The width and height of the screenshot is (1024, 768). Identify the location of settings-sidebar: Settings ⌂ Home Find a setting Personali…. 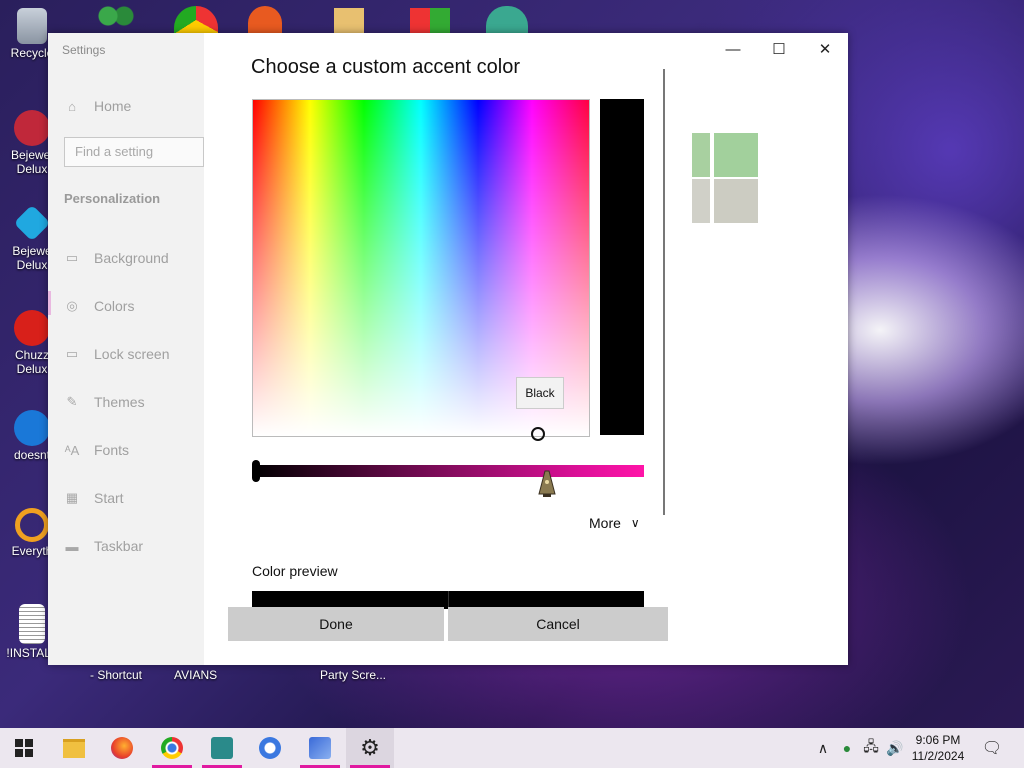
(126, 349).